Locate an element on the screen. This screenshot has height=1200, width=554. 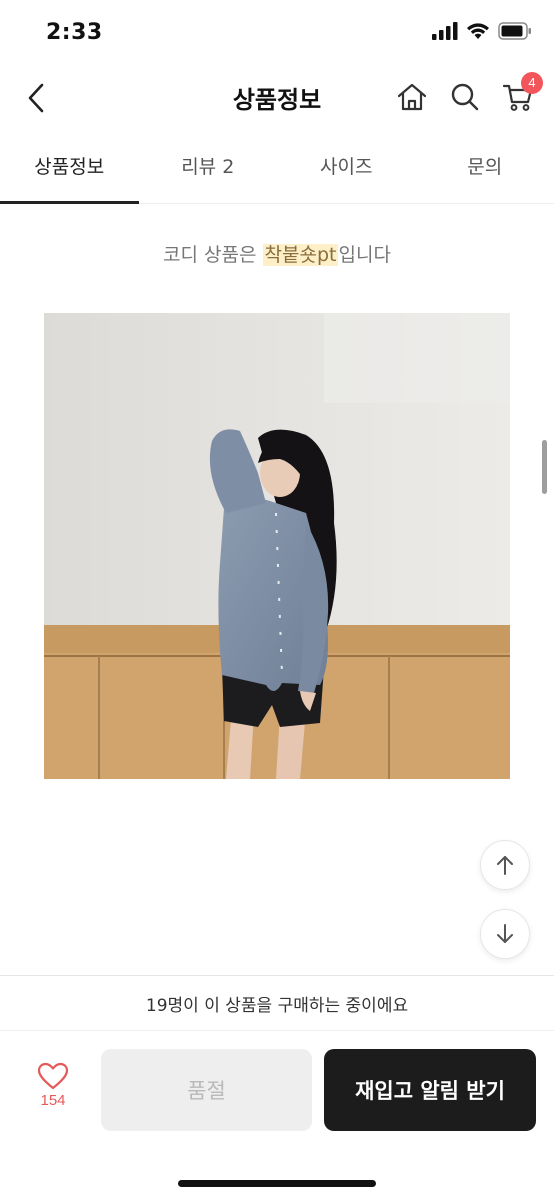
arrow-down-icon is located at coordinates (505, 933).